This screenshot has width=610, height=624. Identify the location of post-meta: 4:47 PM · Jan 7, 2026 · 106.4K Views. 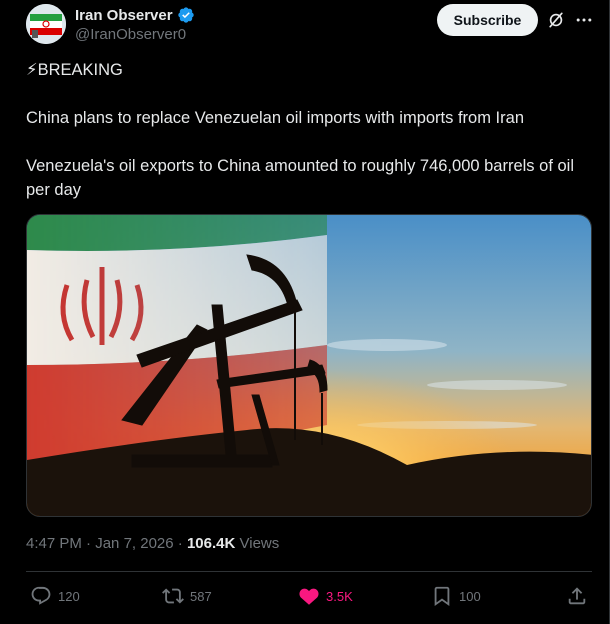
(152, 543).